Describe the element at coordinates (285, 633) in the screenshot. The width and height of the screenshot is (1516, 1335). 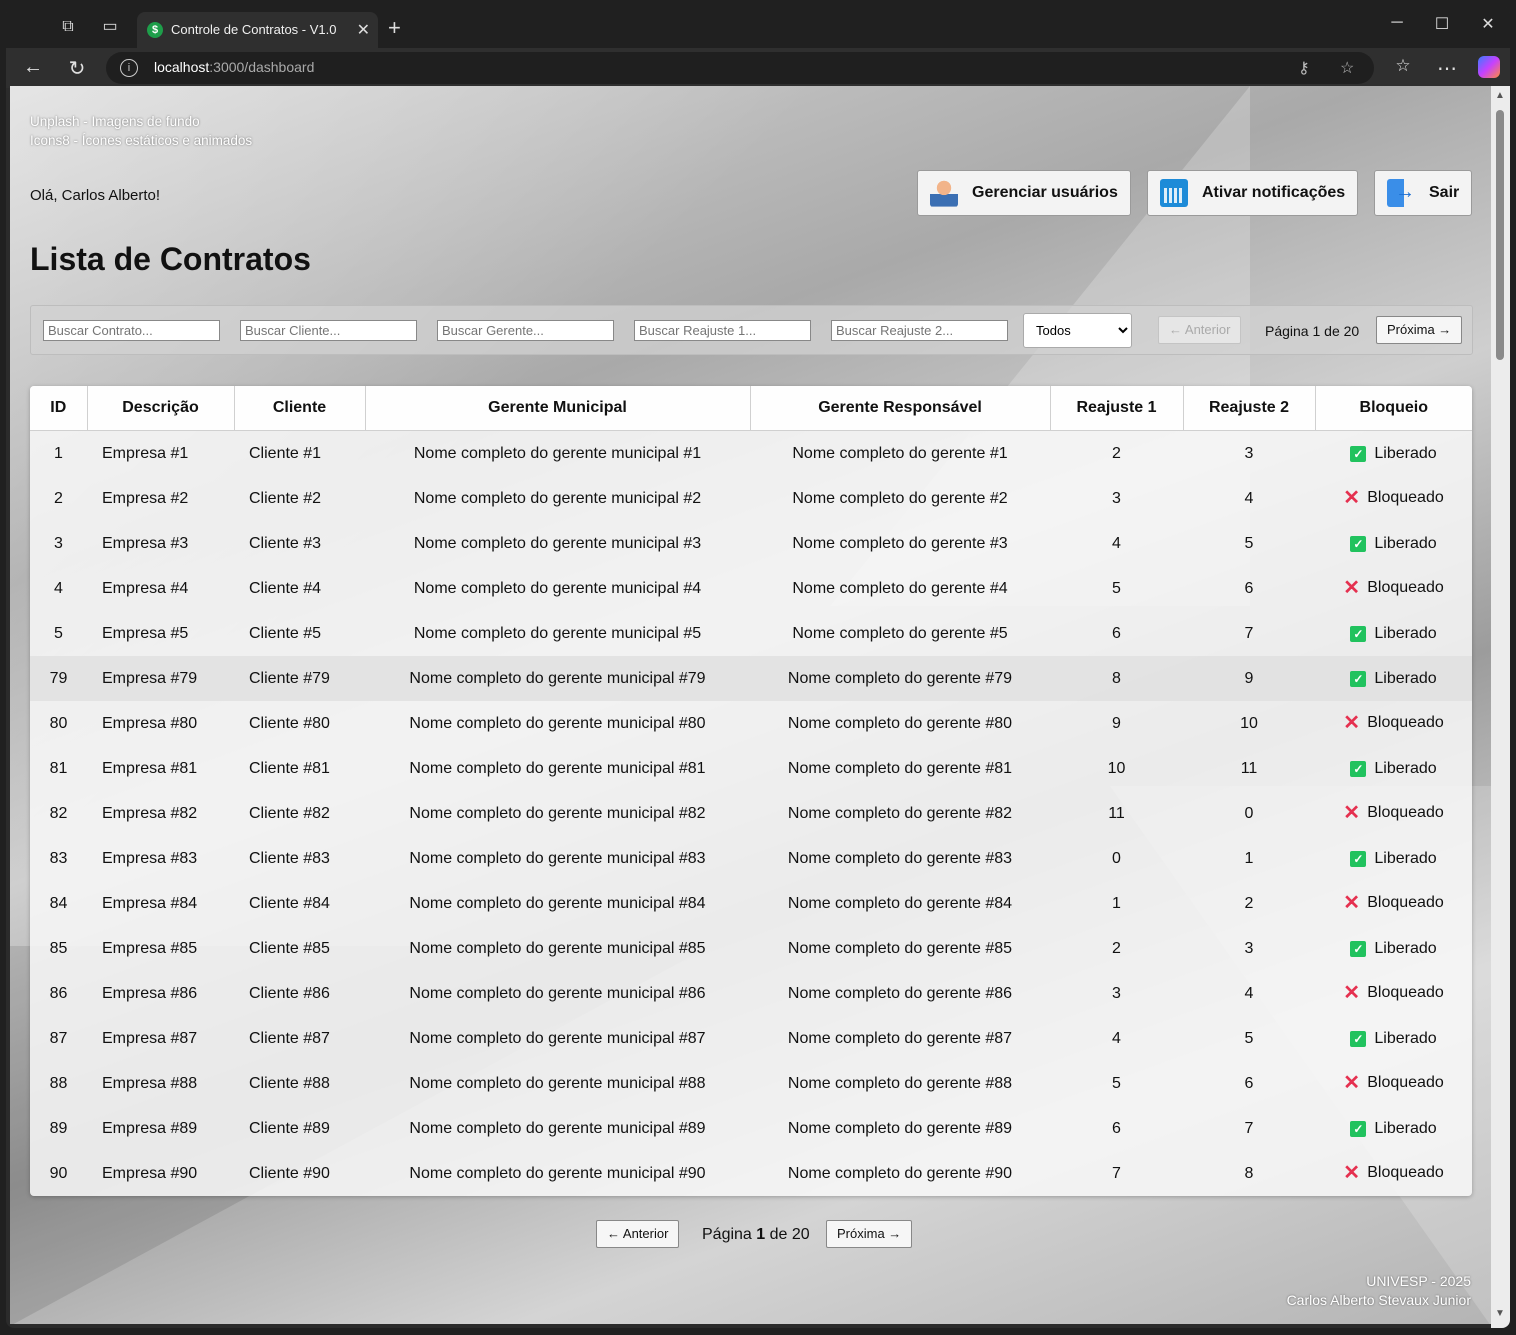
I see `cell-cliente: Cliente #5` at that location.